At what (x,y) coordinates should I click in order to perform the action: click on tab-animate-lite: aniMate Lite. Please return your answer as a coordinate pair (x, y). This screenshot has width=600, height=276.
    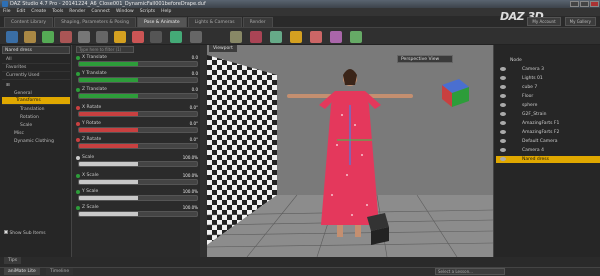
    Looking at the image, I should click on (22, 271).